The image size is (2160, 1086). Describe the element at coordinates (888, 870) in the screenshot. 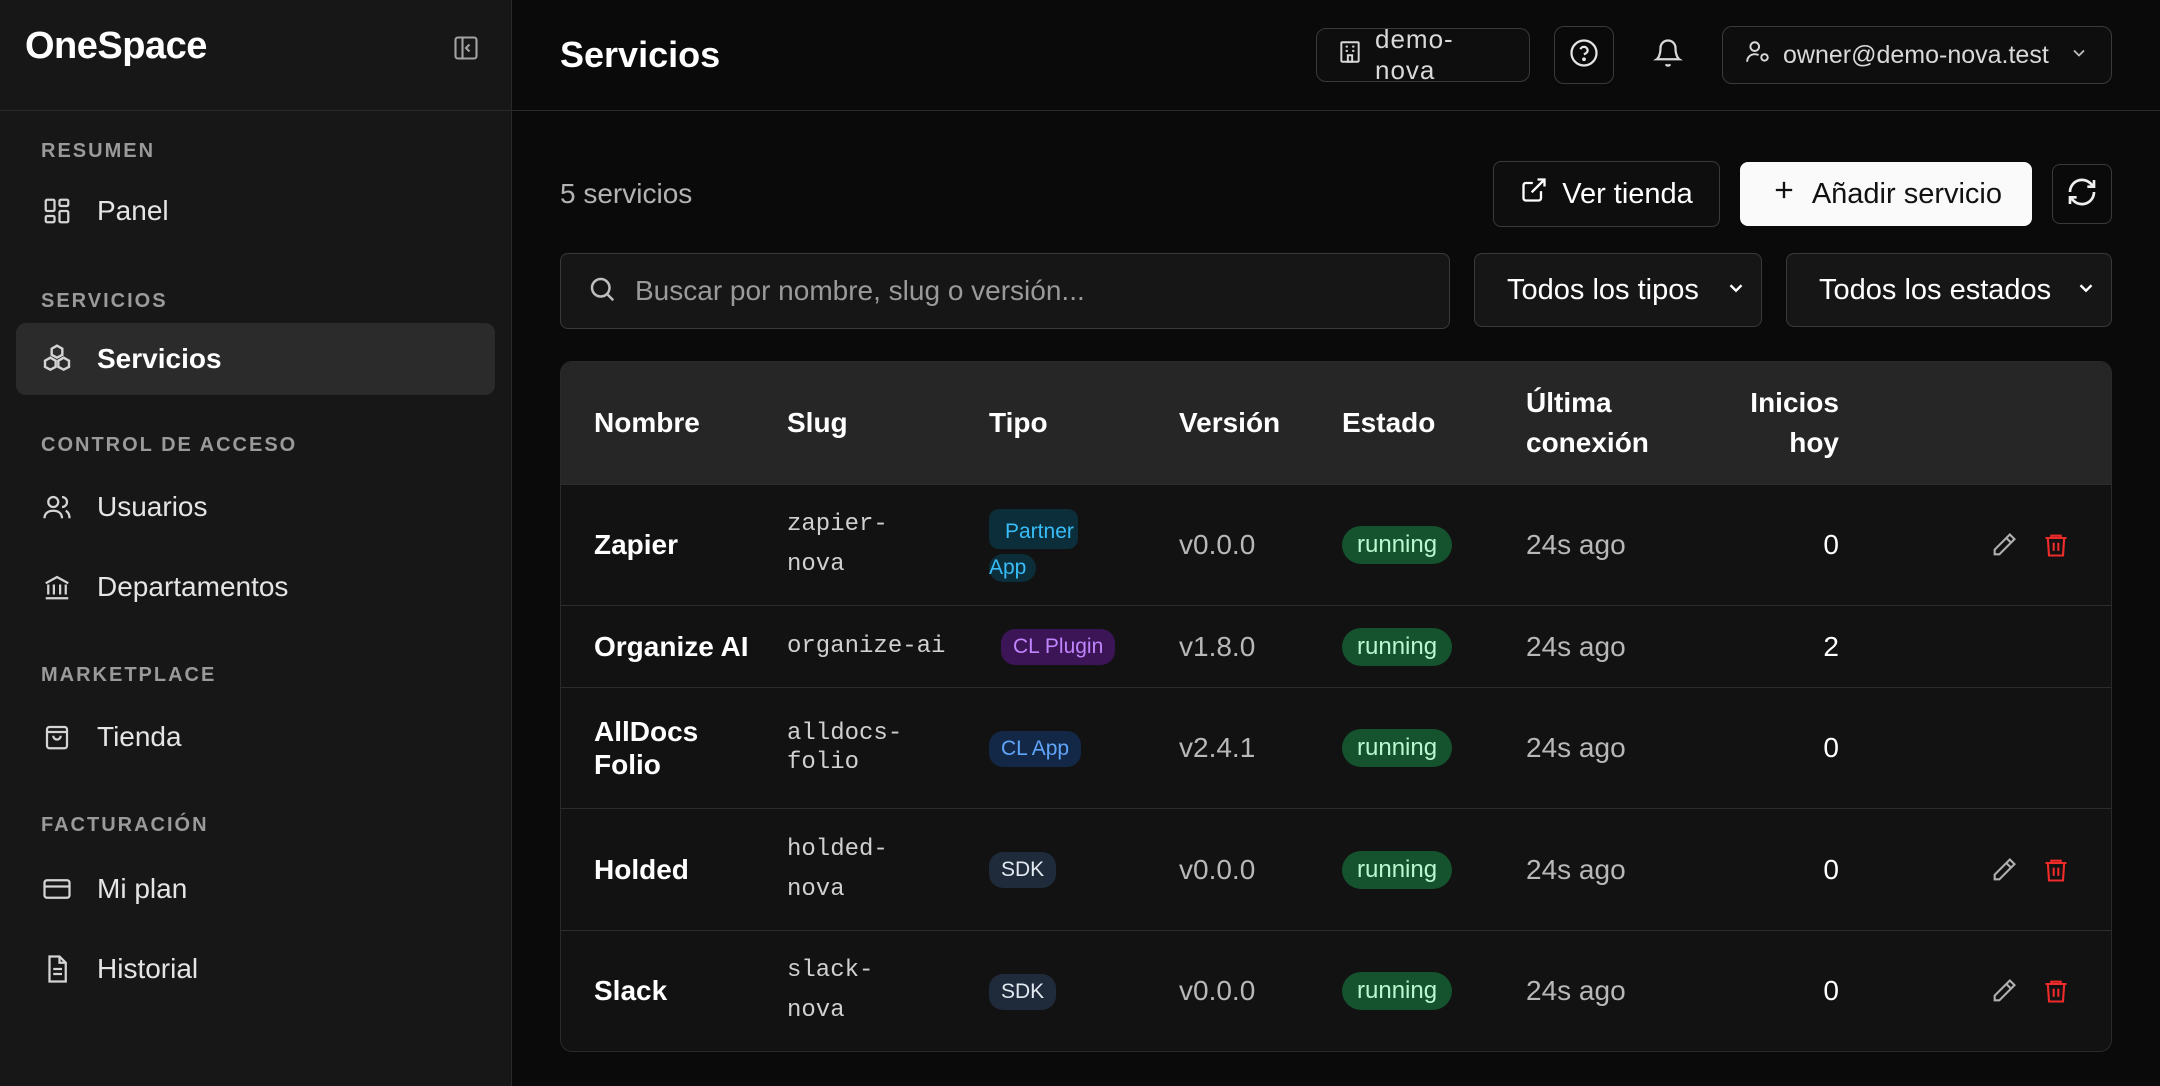

I see `service-slug: holded- nova` at that location.